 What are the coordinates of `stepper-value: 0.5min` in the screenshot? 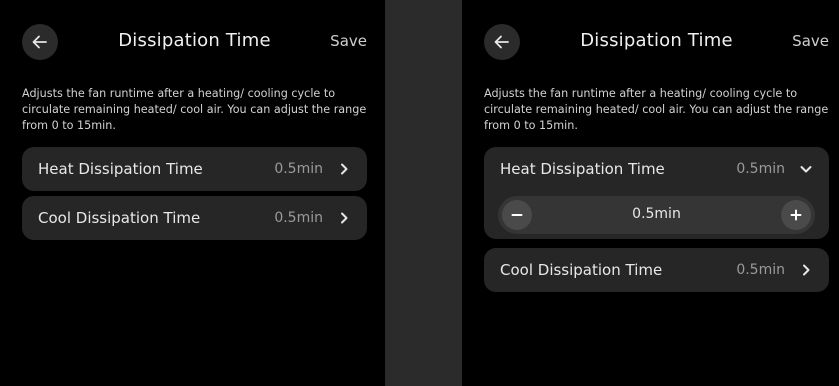 It's located at (656, 214).